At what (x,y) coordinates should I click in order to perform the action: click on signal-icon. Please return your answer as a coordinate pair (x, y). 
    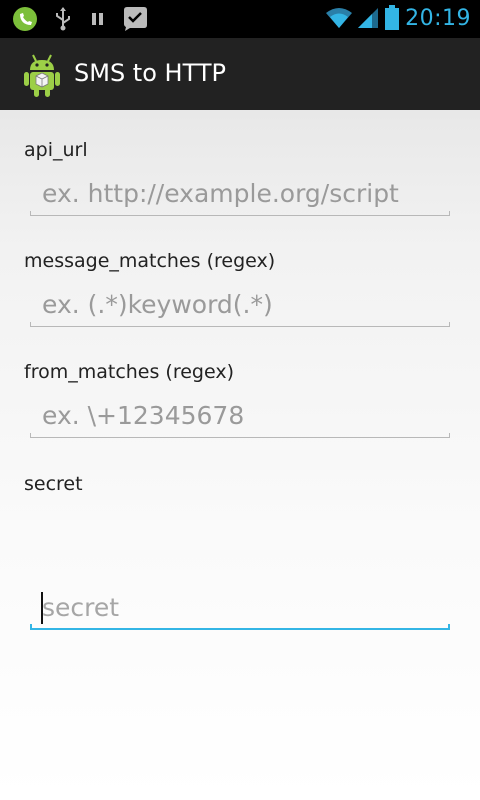
    Looking at the image, I should click on (368, 20).